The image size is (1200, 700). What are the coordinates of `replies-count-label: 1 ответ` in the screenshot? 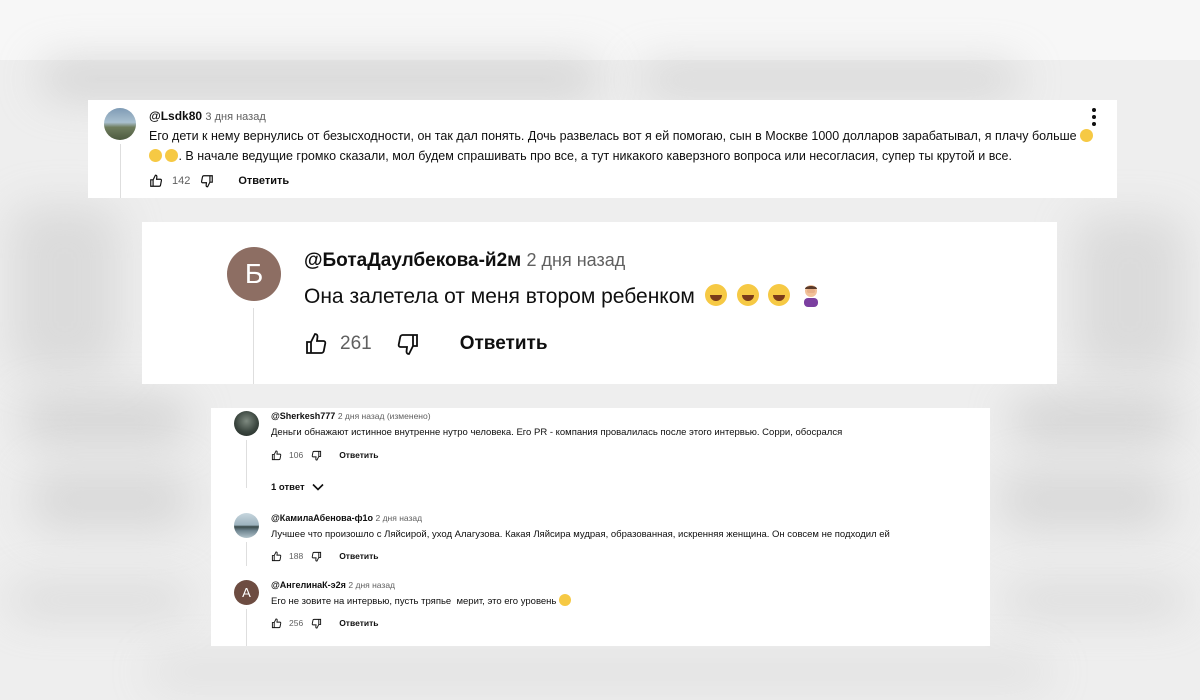 It's located at (288, 487).